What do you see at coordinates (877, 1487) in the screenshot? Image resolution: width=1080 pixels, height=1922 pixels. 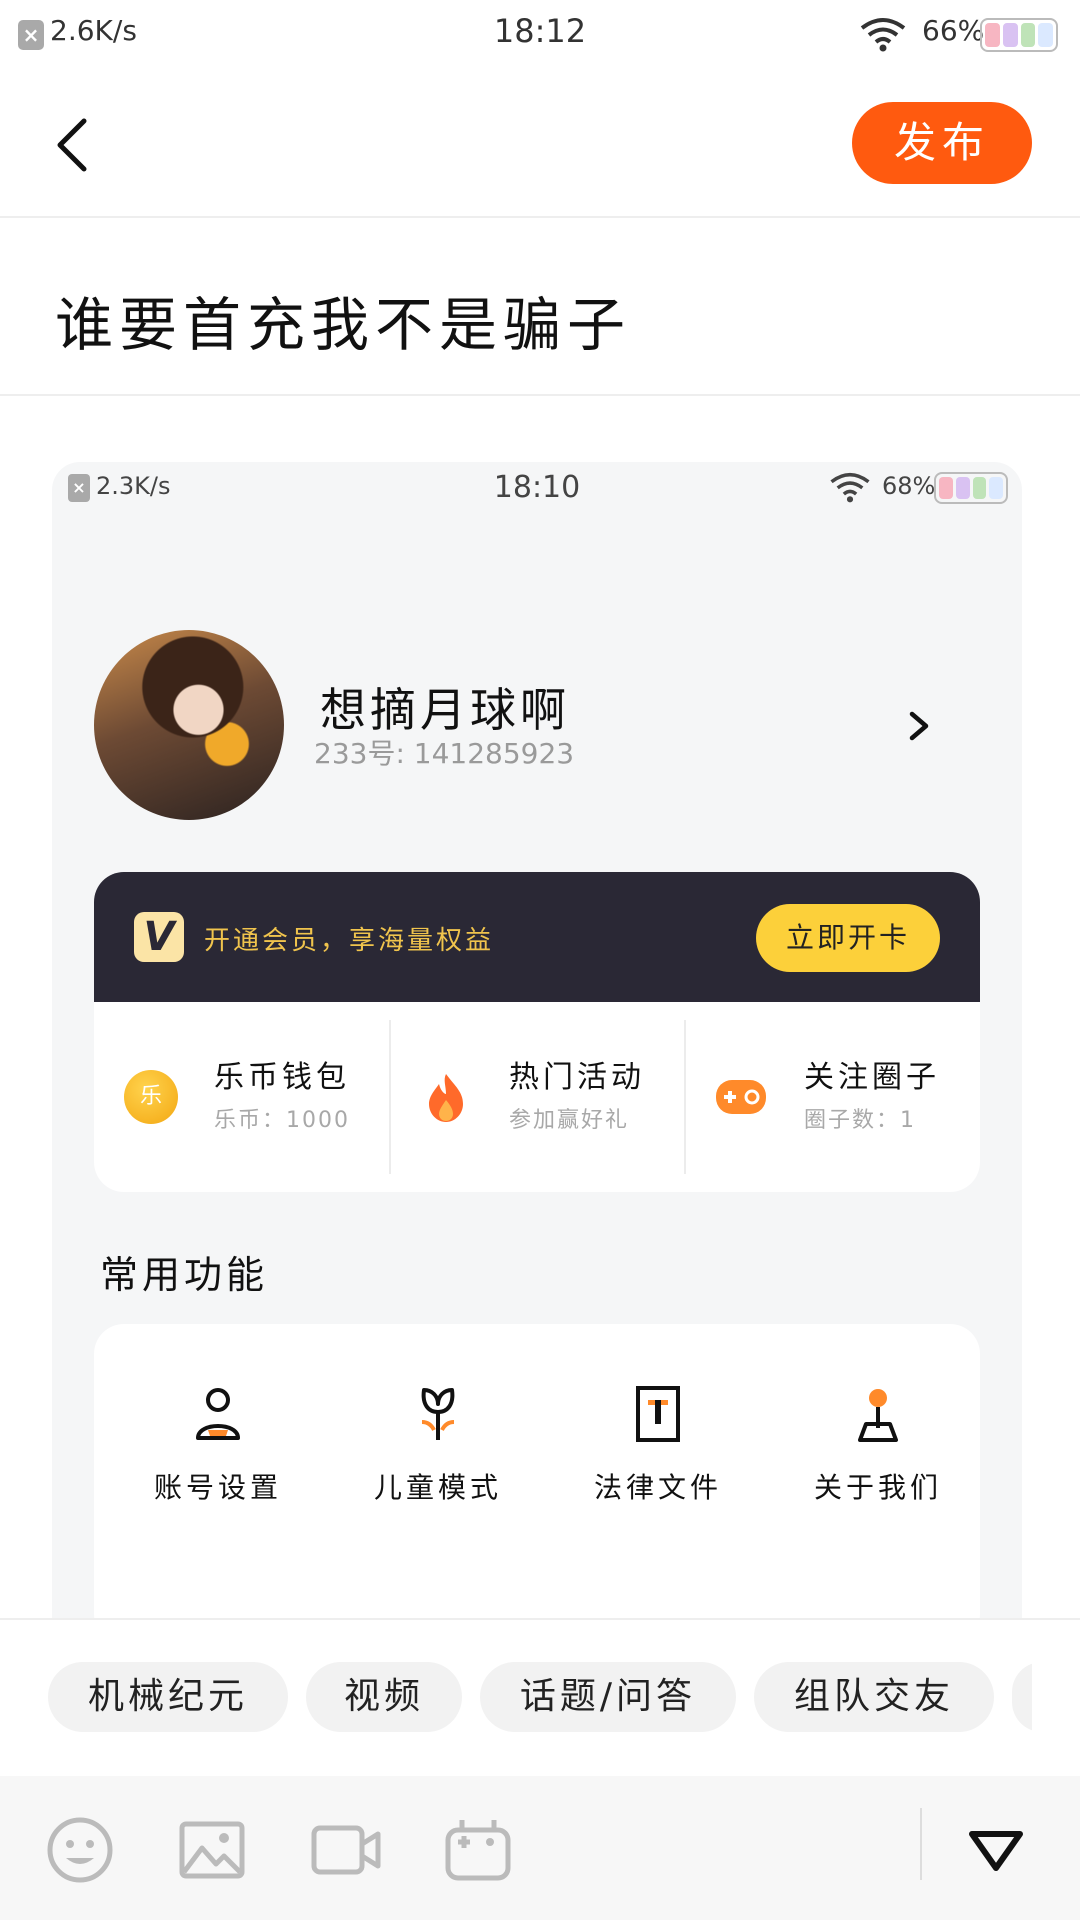 I see `func-label: 关于我们` at bounding box center [877, 1487].